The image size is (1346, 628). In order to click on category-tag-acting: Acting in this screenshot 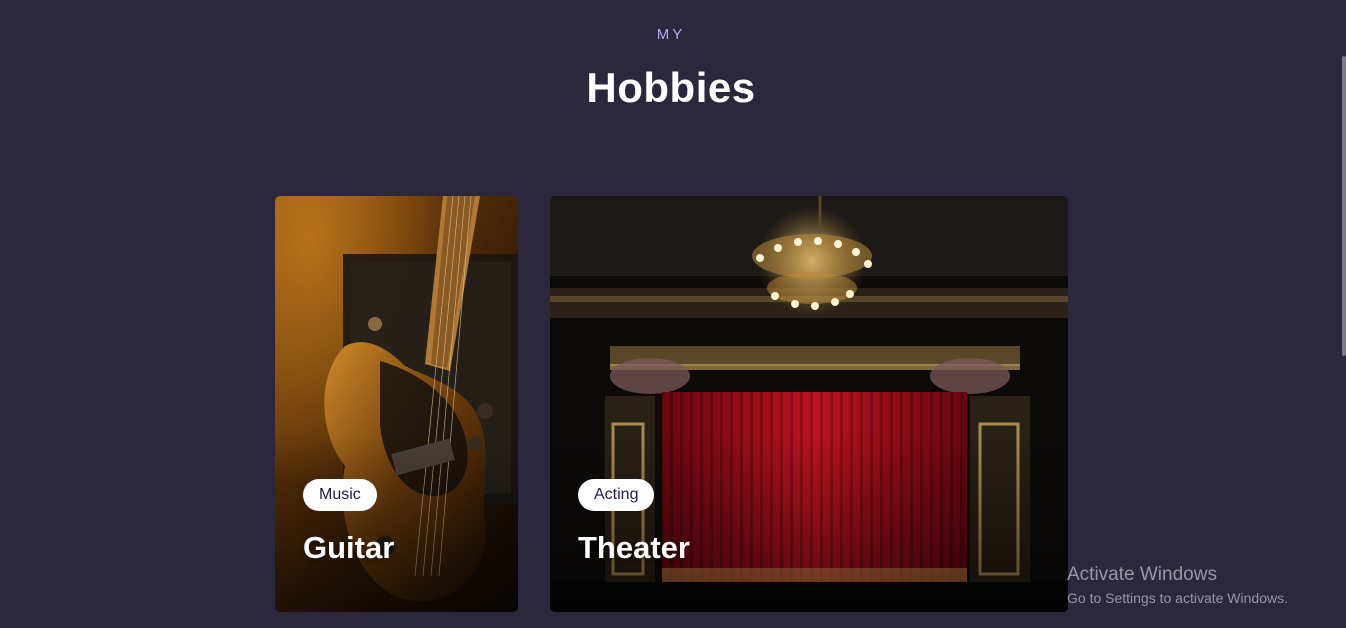, I will do `click(616, 495)`.